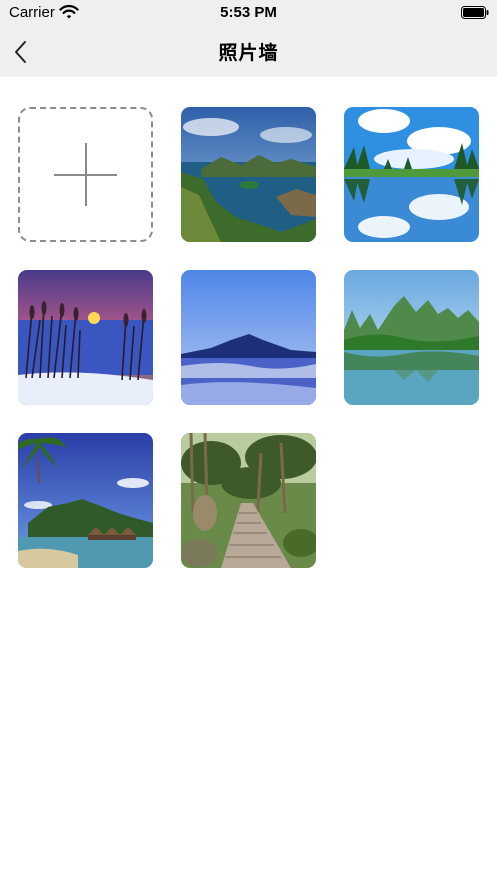 The image size is (497, 883). I want to click on photo-karst-river, so click(411, 337).